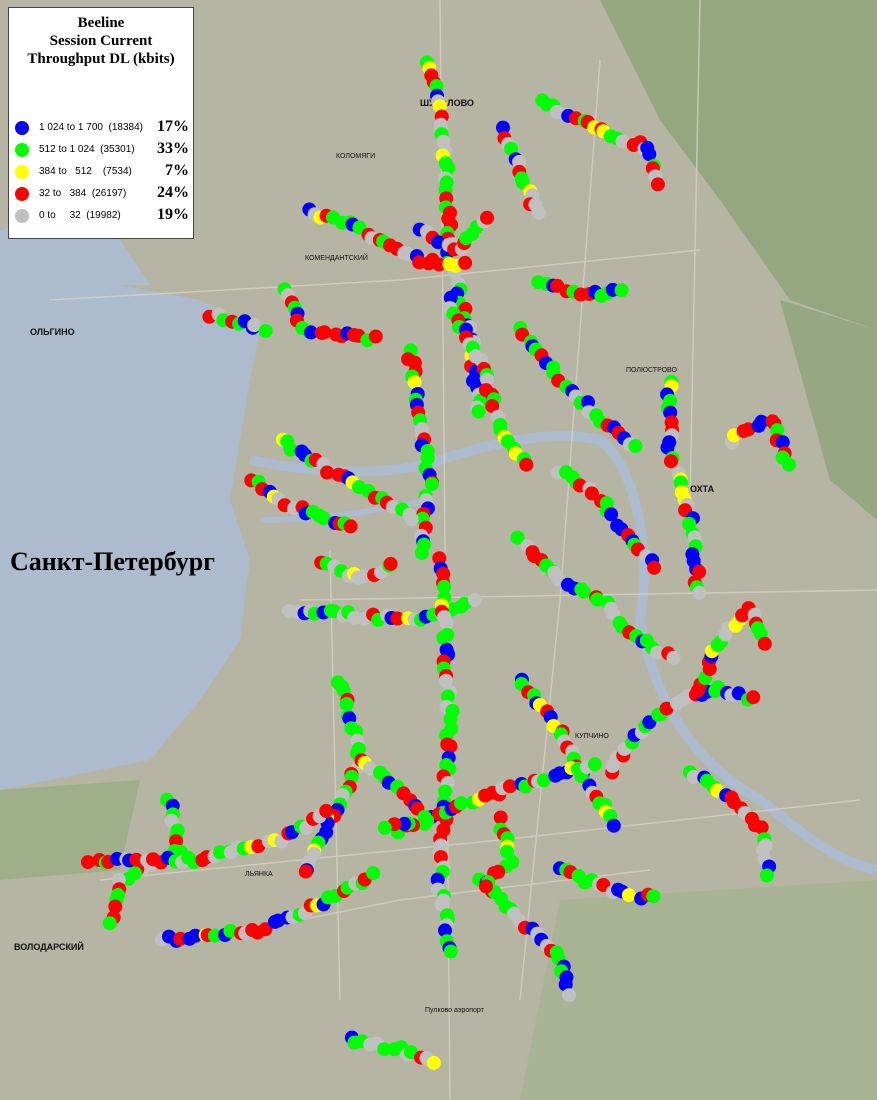  I want to click on legend-percent: 17%, so click(173, 126).